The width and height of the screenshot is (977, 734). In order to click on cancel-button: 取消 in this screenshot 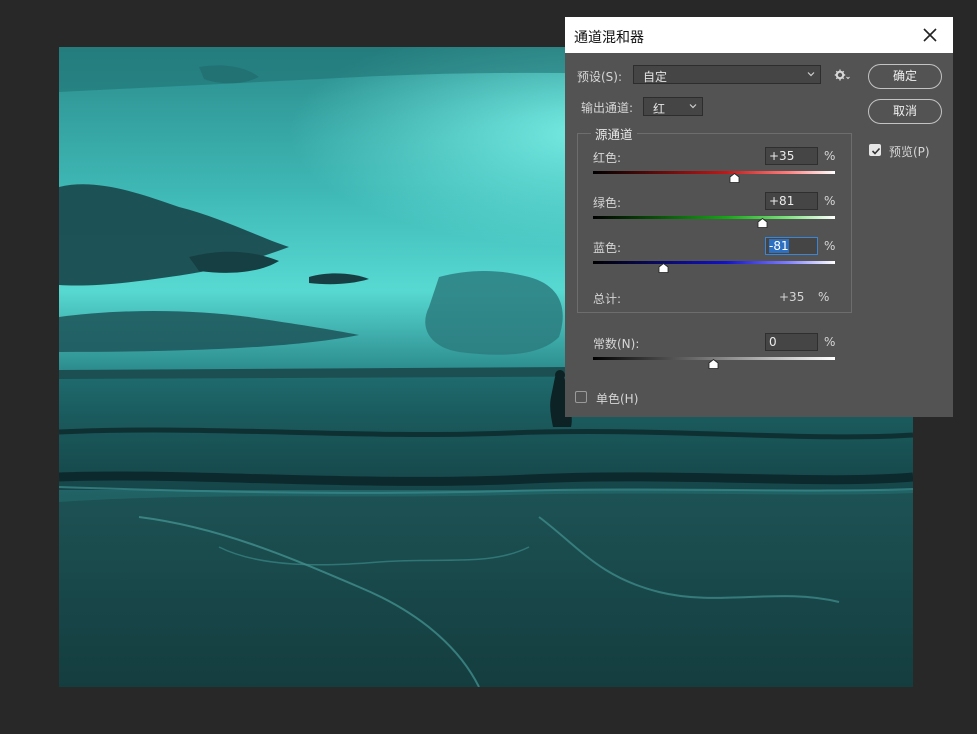, I will do `click(905, 111)`.